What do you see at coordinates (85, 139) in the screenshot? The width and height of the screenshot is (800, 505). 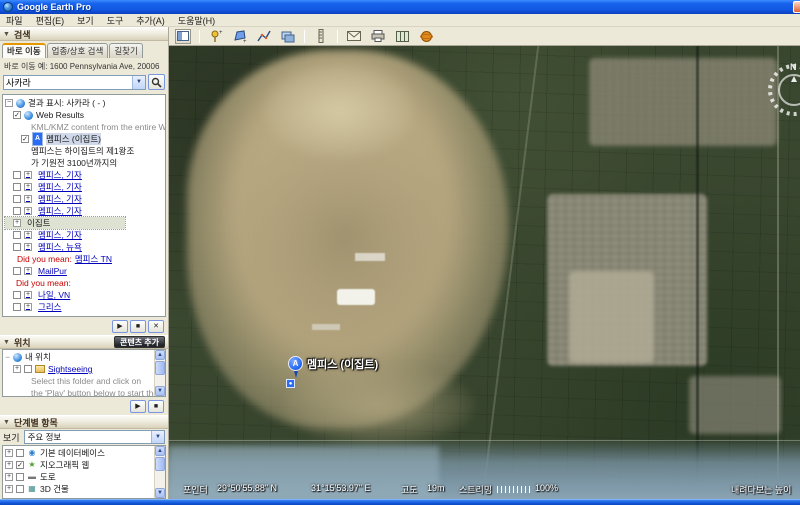 I see `selected-result-row: A 멤피스 (이집트)` at bounding box center [85, 139].